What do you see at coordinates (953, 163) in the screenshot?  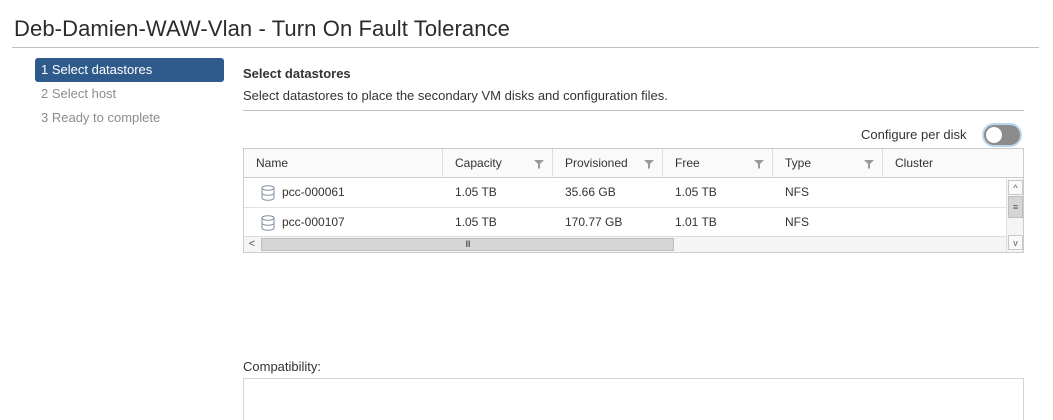 I see `column-header-cluster: Cluster` at bounding box center [953, 163].